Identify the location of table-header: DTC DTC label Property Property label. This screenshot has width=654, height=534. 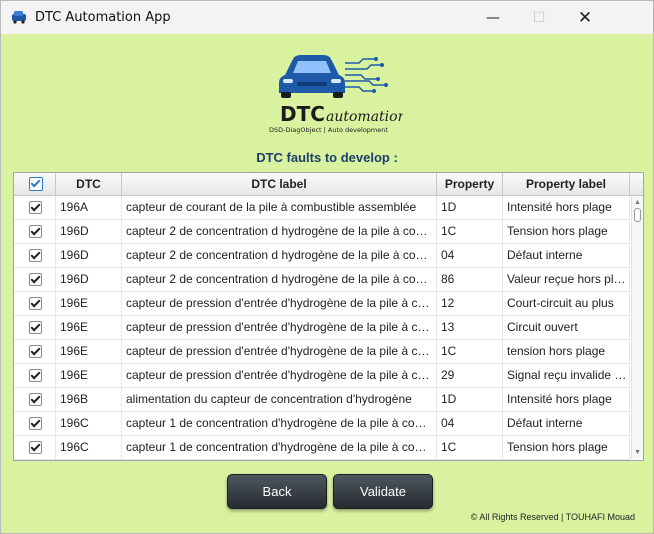
(328, 184).